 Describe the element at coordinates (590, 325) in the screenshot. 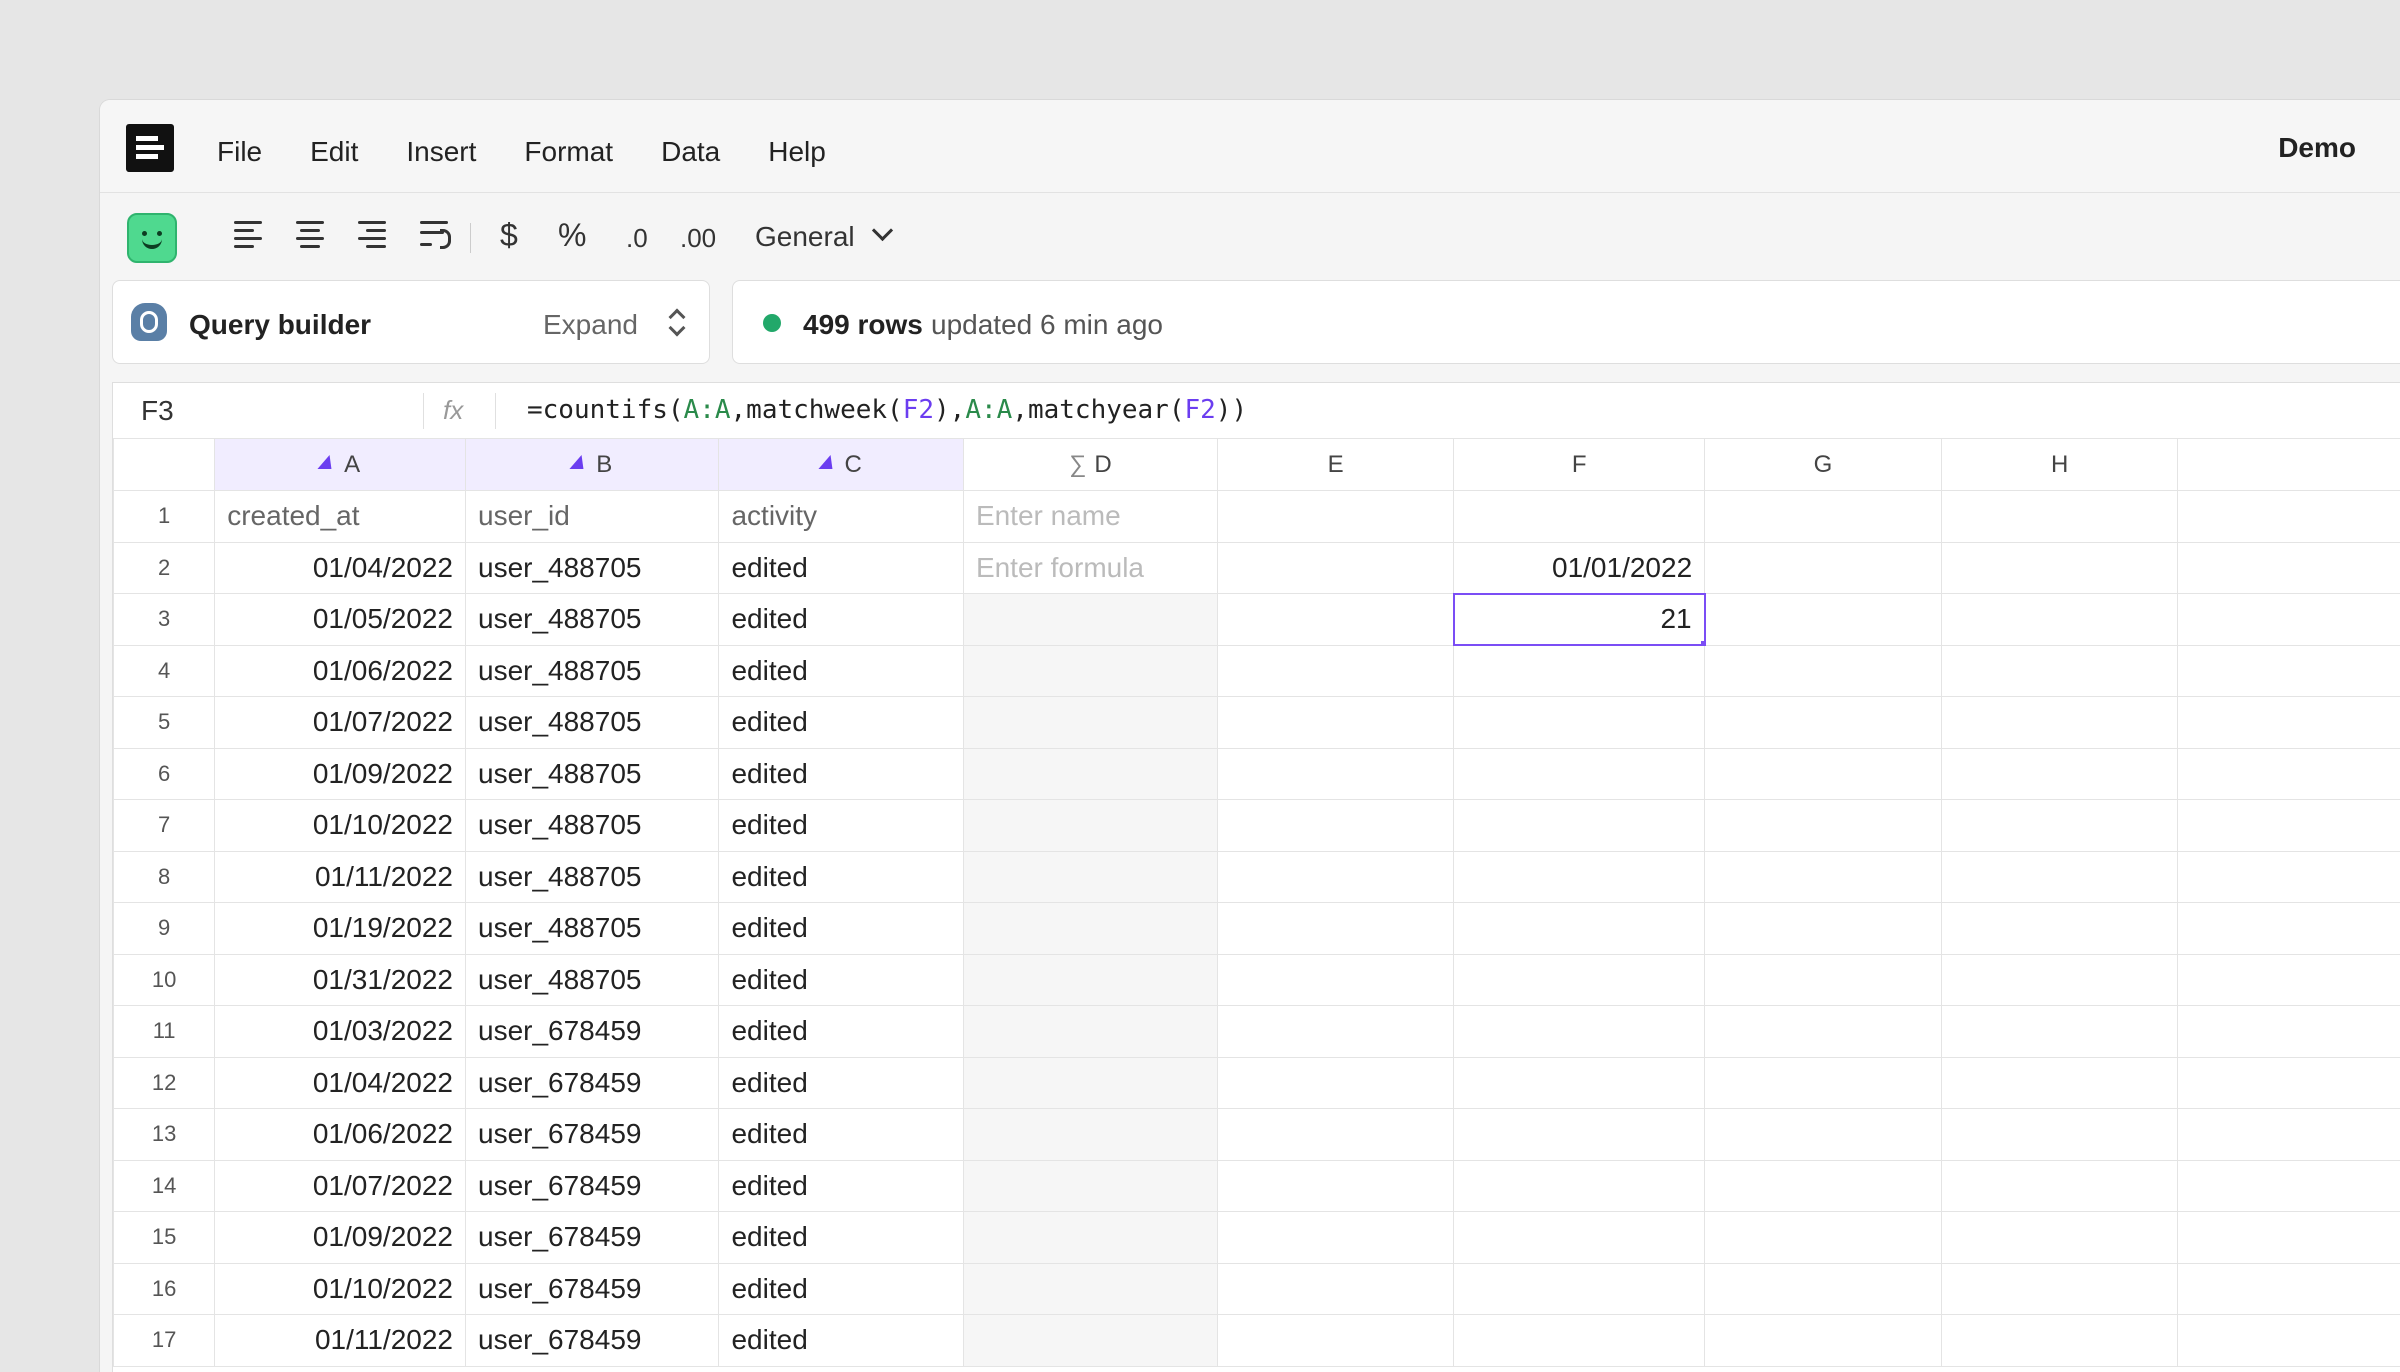

I see `expand-button: Expand` at that location.